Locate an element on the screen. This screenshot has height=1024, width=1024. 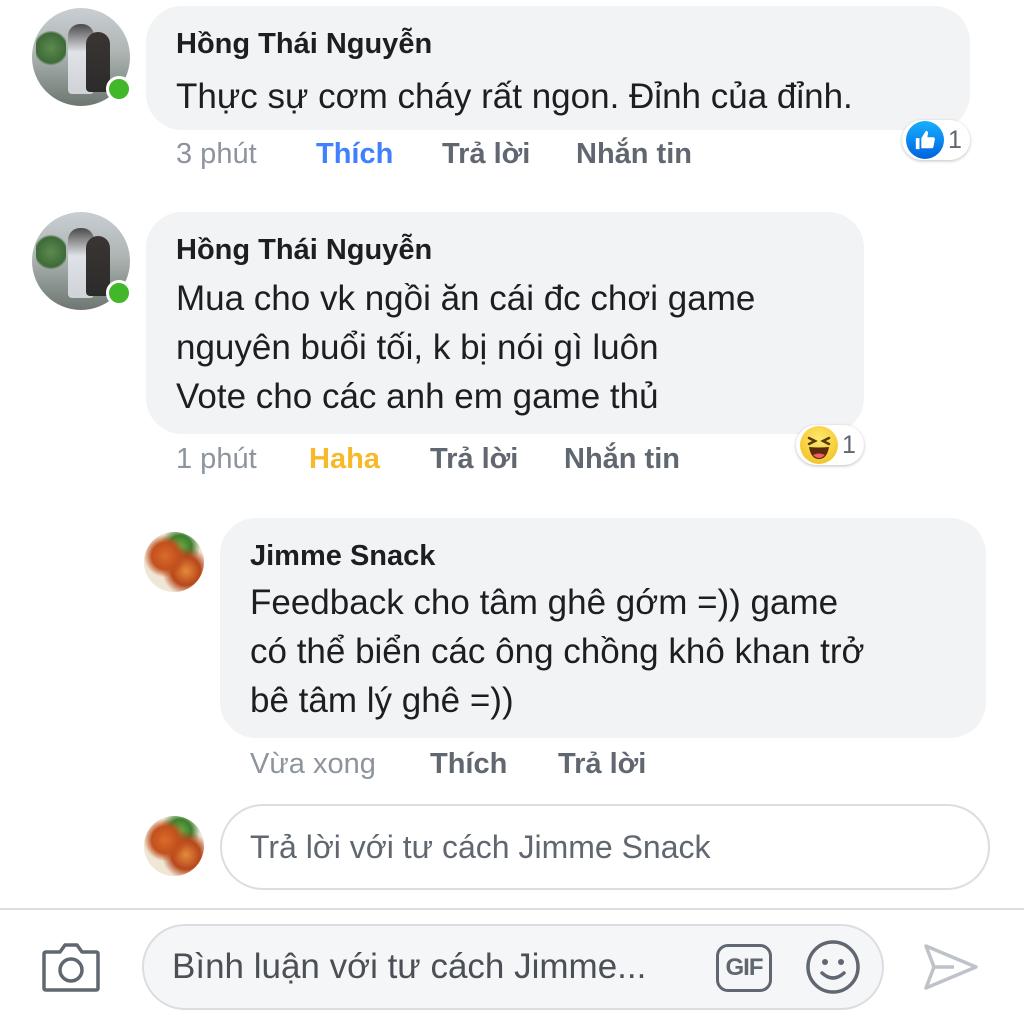
reply-time: Vừa xong is located at coordinates (313, 764).